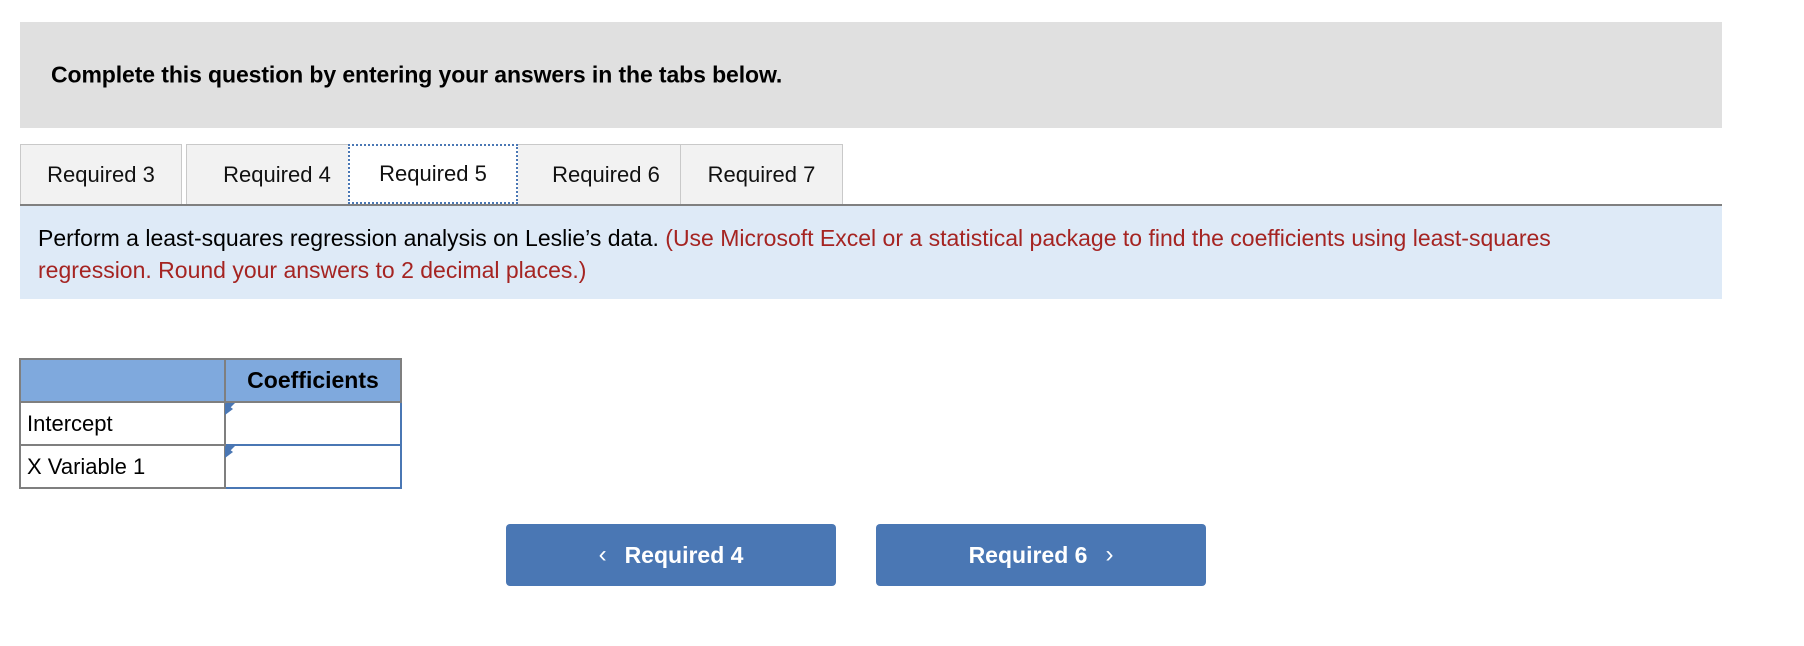  I want to click on chevron-left-icon: ‹, so click(602, 554).